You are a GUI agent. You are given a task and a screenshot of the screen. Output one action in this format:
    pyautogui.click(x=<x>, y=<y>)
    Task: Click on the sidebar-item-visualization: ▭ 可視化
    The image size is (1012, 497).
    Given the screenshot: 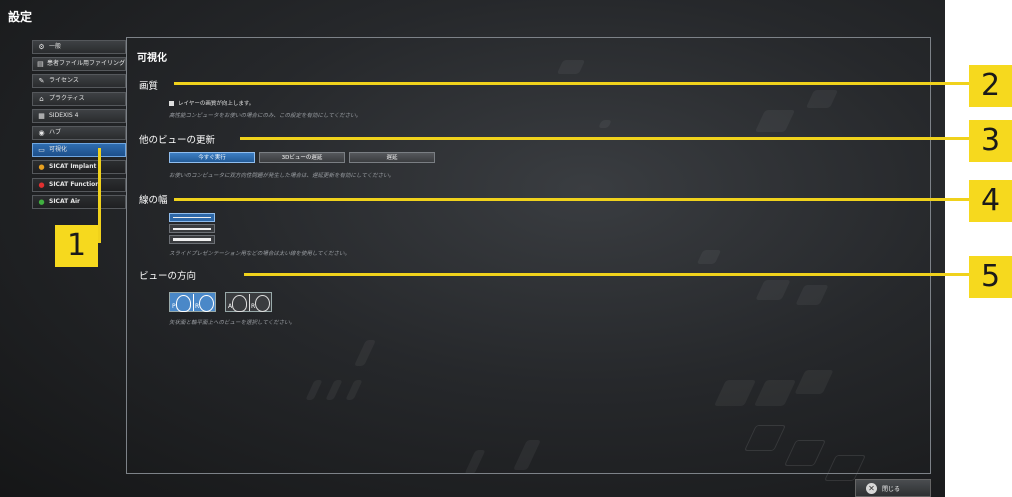 What is the action you would take?
    pyautogui.click(x=79, y=150)
    